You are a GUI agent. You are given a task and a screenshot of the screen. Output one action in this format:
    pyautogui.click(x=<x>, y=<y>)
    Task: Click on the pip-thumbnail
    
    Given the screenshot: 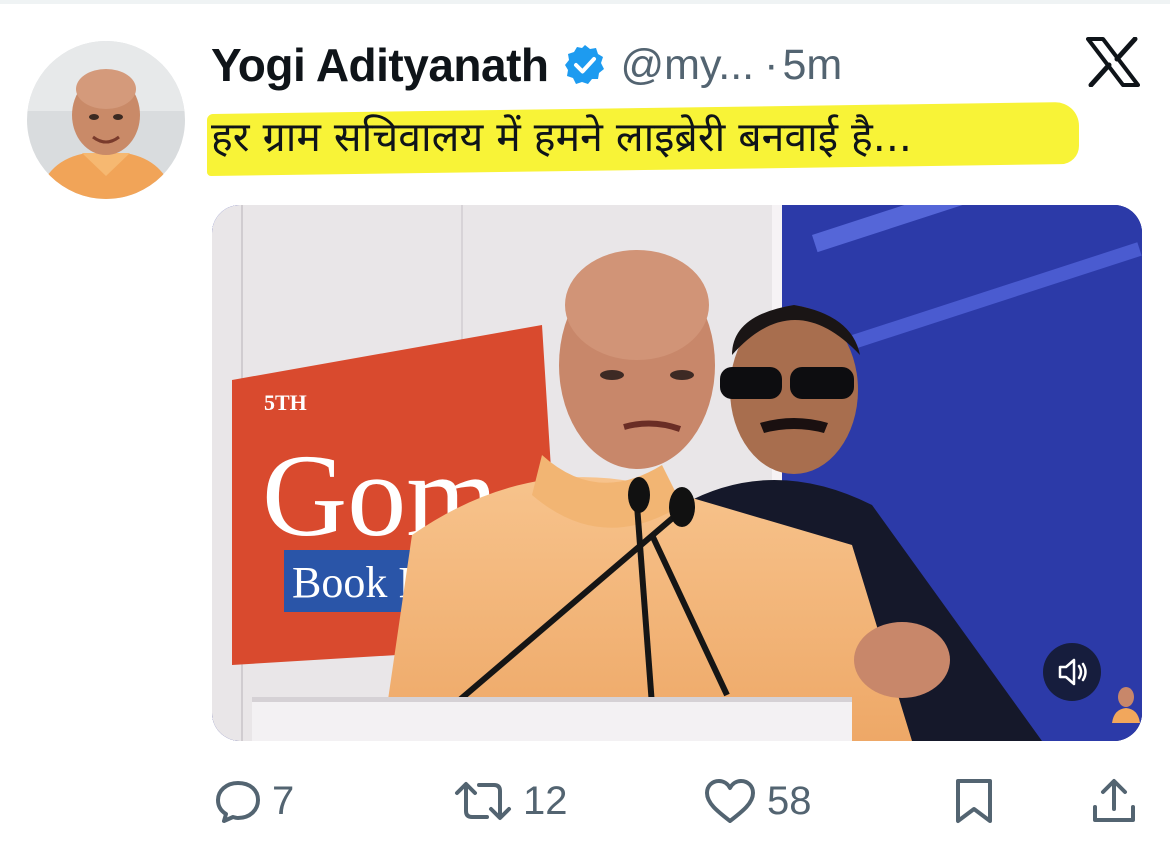 What is the action you would take?
    pyautogui.click(x=1126, y=704)
    